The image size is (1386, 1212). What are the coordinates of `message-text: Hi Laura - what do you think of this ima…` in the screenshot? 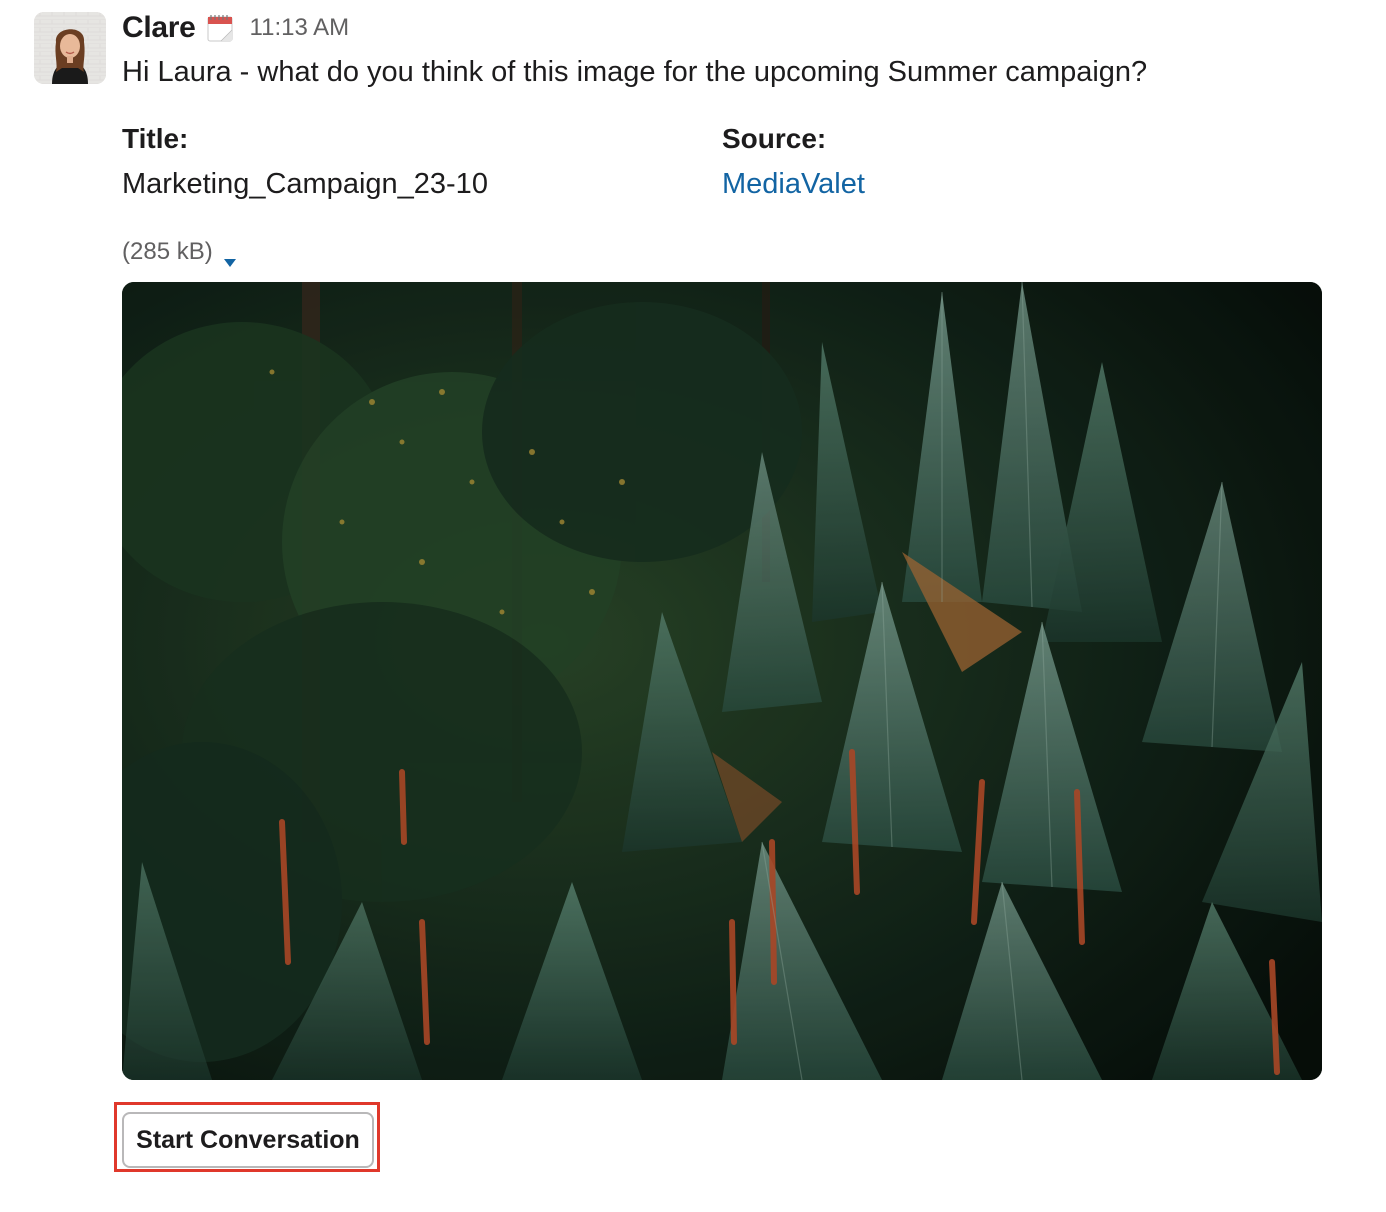 It's located at (635, 72).